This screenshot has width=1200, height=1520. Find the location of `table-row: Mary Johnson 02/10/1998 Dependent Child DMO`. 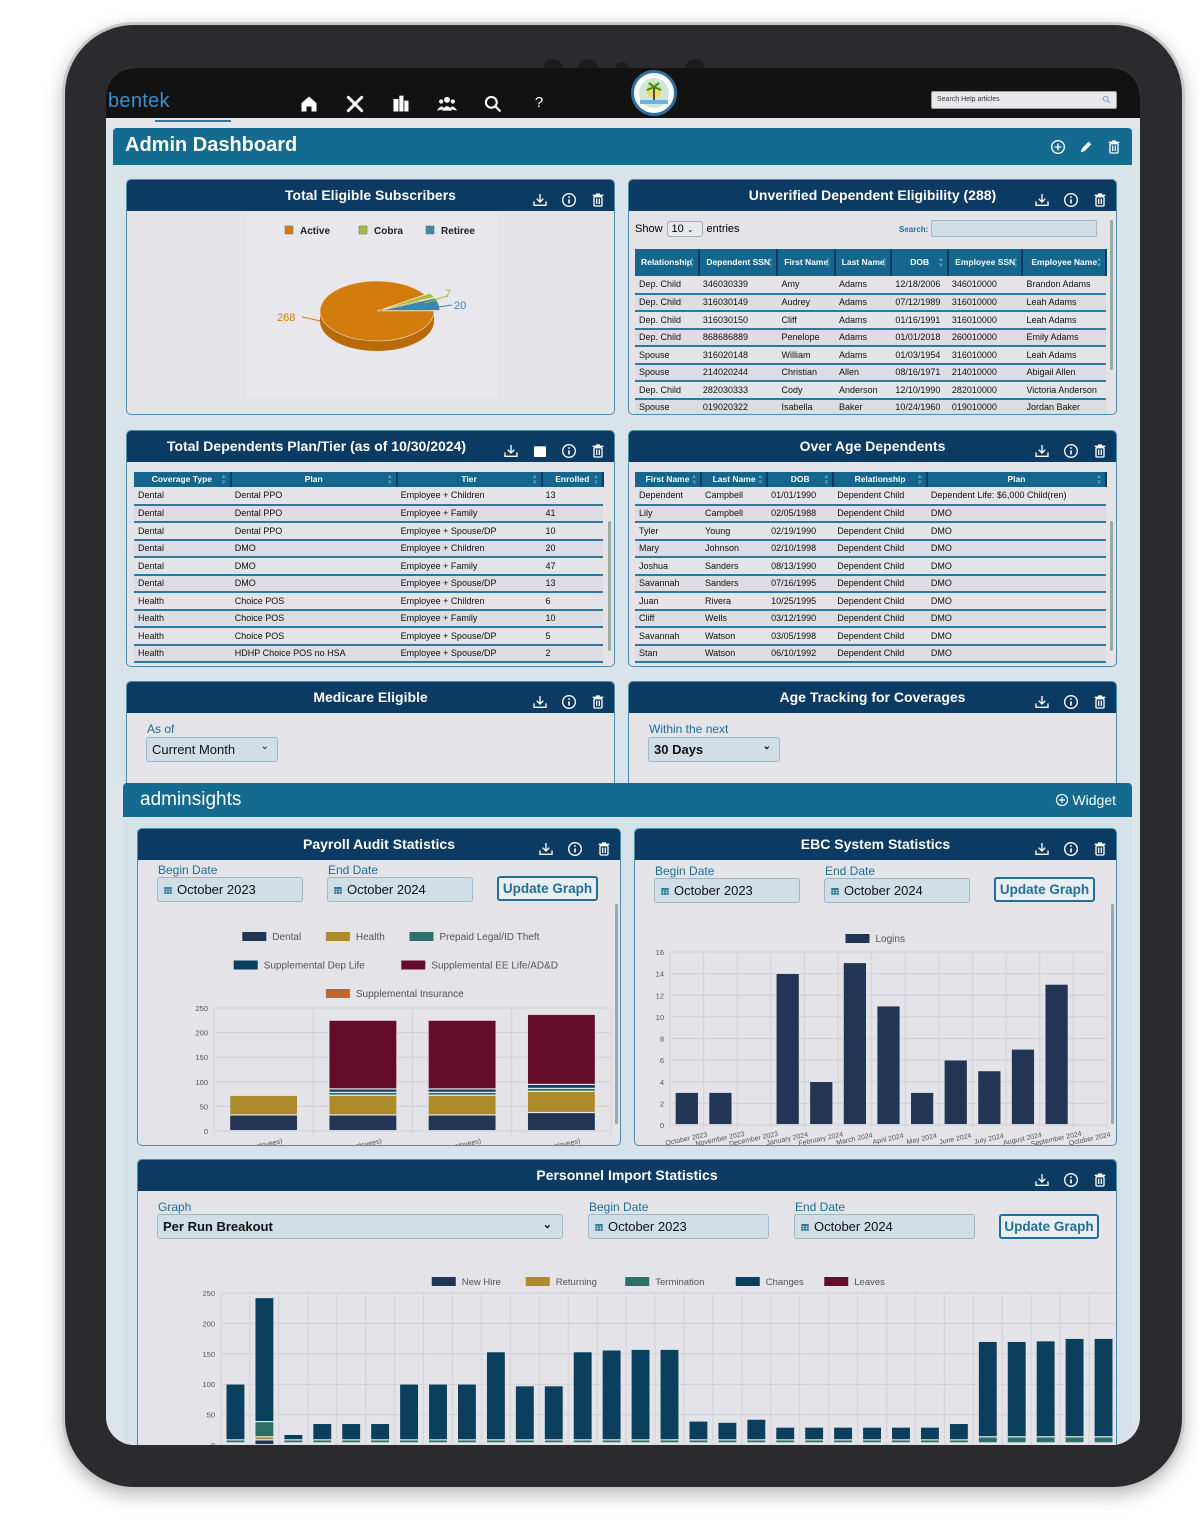

table-row: Mary Johnson 02/10/1998 Dependent Child DMO is located at coordinates (870, 548).